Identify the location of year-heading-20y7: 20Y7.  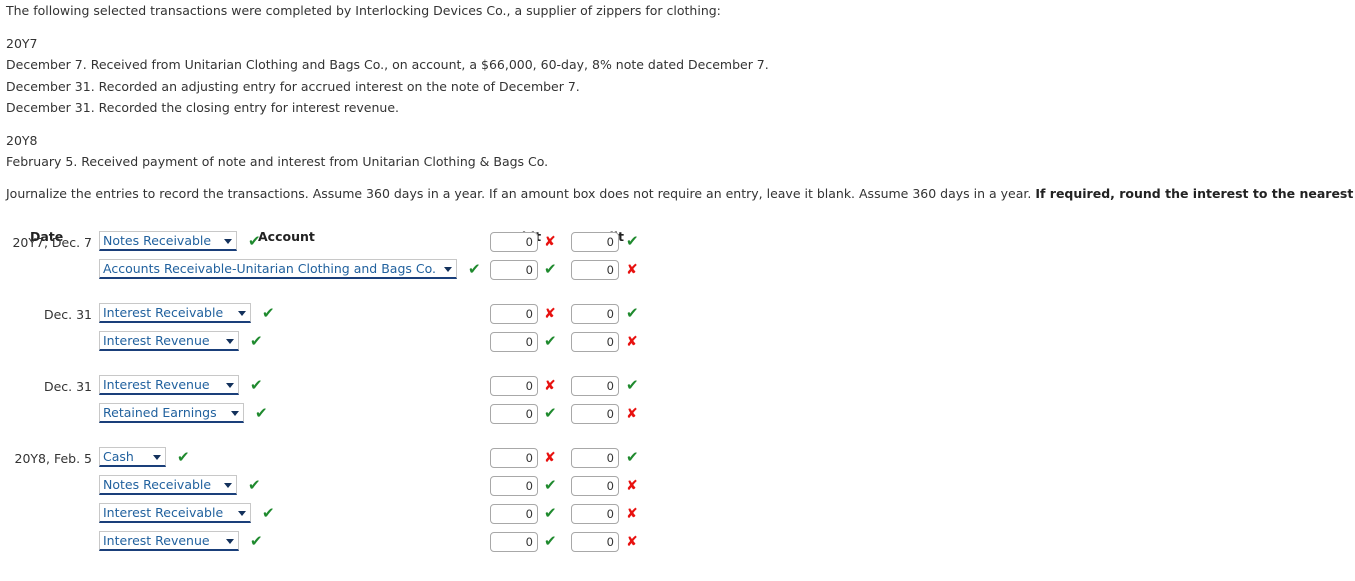
(22, 43).